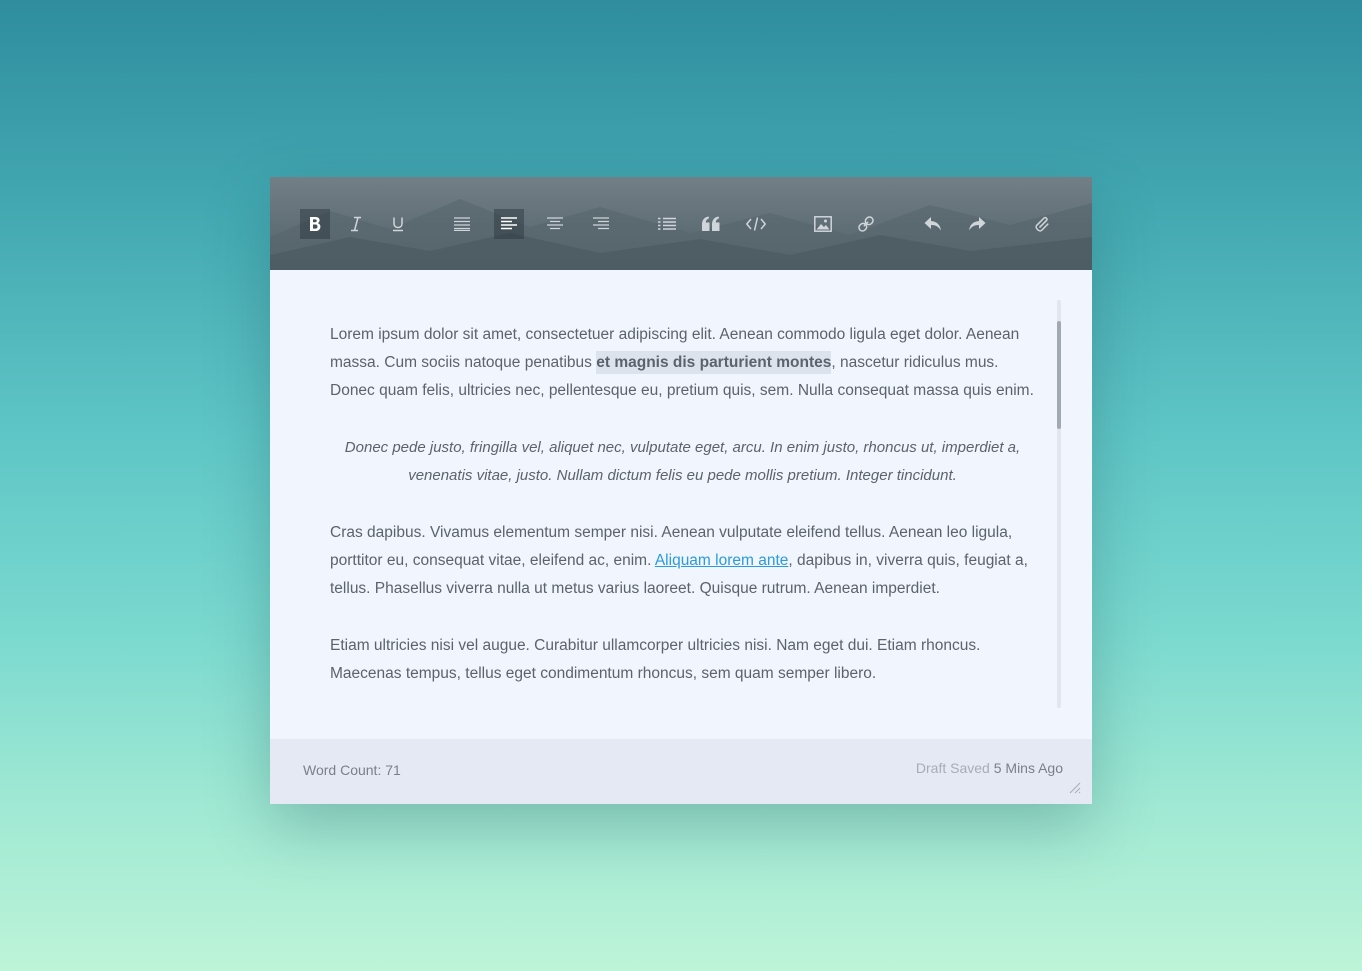 The height and width of the screenshot is (971, 1362). I want to click on bold-icon, so click(315, 224).